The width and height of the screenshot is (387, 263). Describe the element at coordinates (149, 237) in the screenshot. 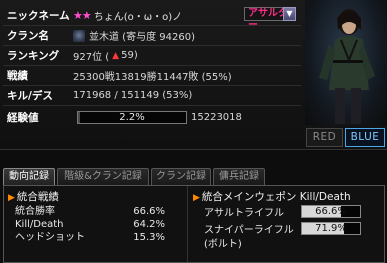

I see `stat-value: 15.3%` at that location.